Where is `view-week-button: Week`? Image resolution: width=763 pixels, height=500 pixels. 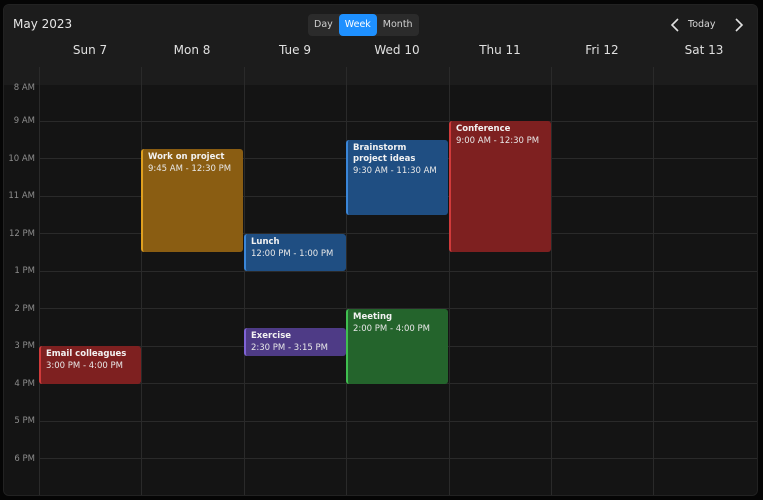
view-week-button: Week is located at coordinates (357, 25).